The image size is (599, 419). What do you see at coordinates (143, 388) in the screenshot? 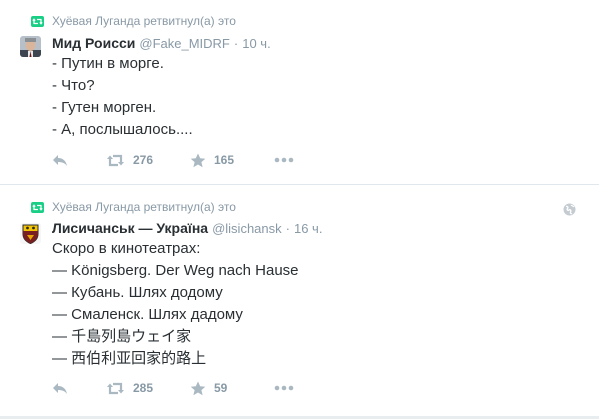
I see `retweet-count: 285` at bounding box center [143, 388].